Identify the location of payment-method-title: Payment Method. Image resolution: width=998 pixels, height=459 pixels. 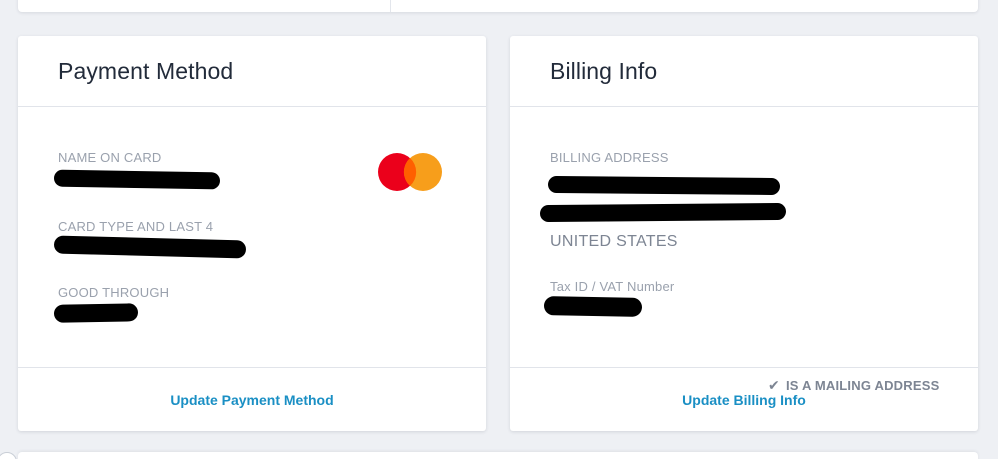
(146, 70).